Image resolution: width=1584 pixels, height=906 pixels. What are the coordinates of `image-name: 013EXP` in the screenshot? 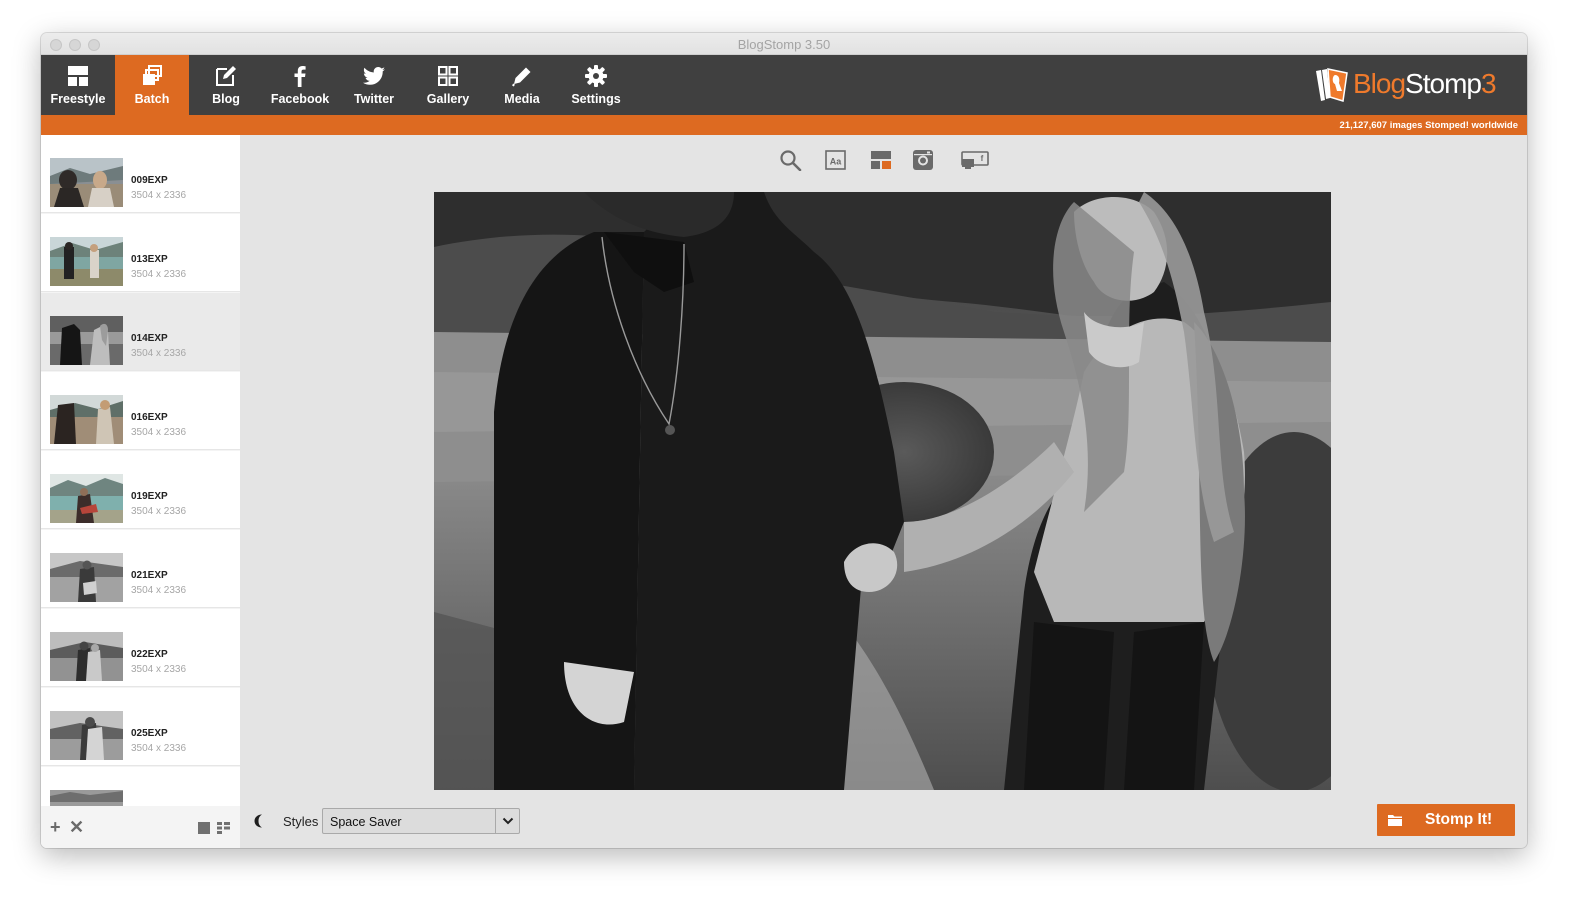 It's located at (149, 259).